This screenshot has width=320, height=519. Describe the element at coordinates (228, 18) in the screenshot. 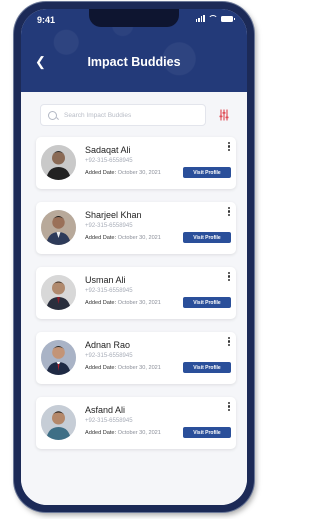

I see `battery-icon` at that location.